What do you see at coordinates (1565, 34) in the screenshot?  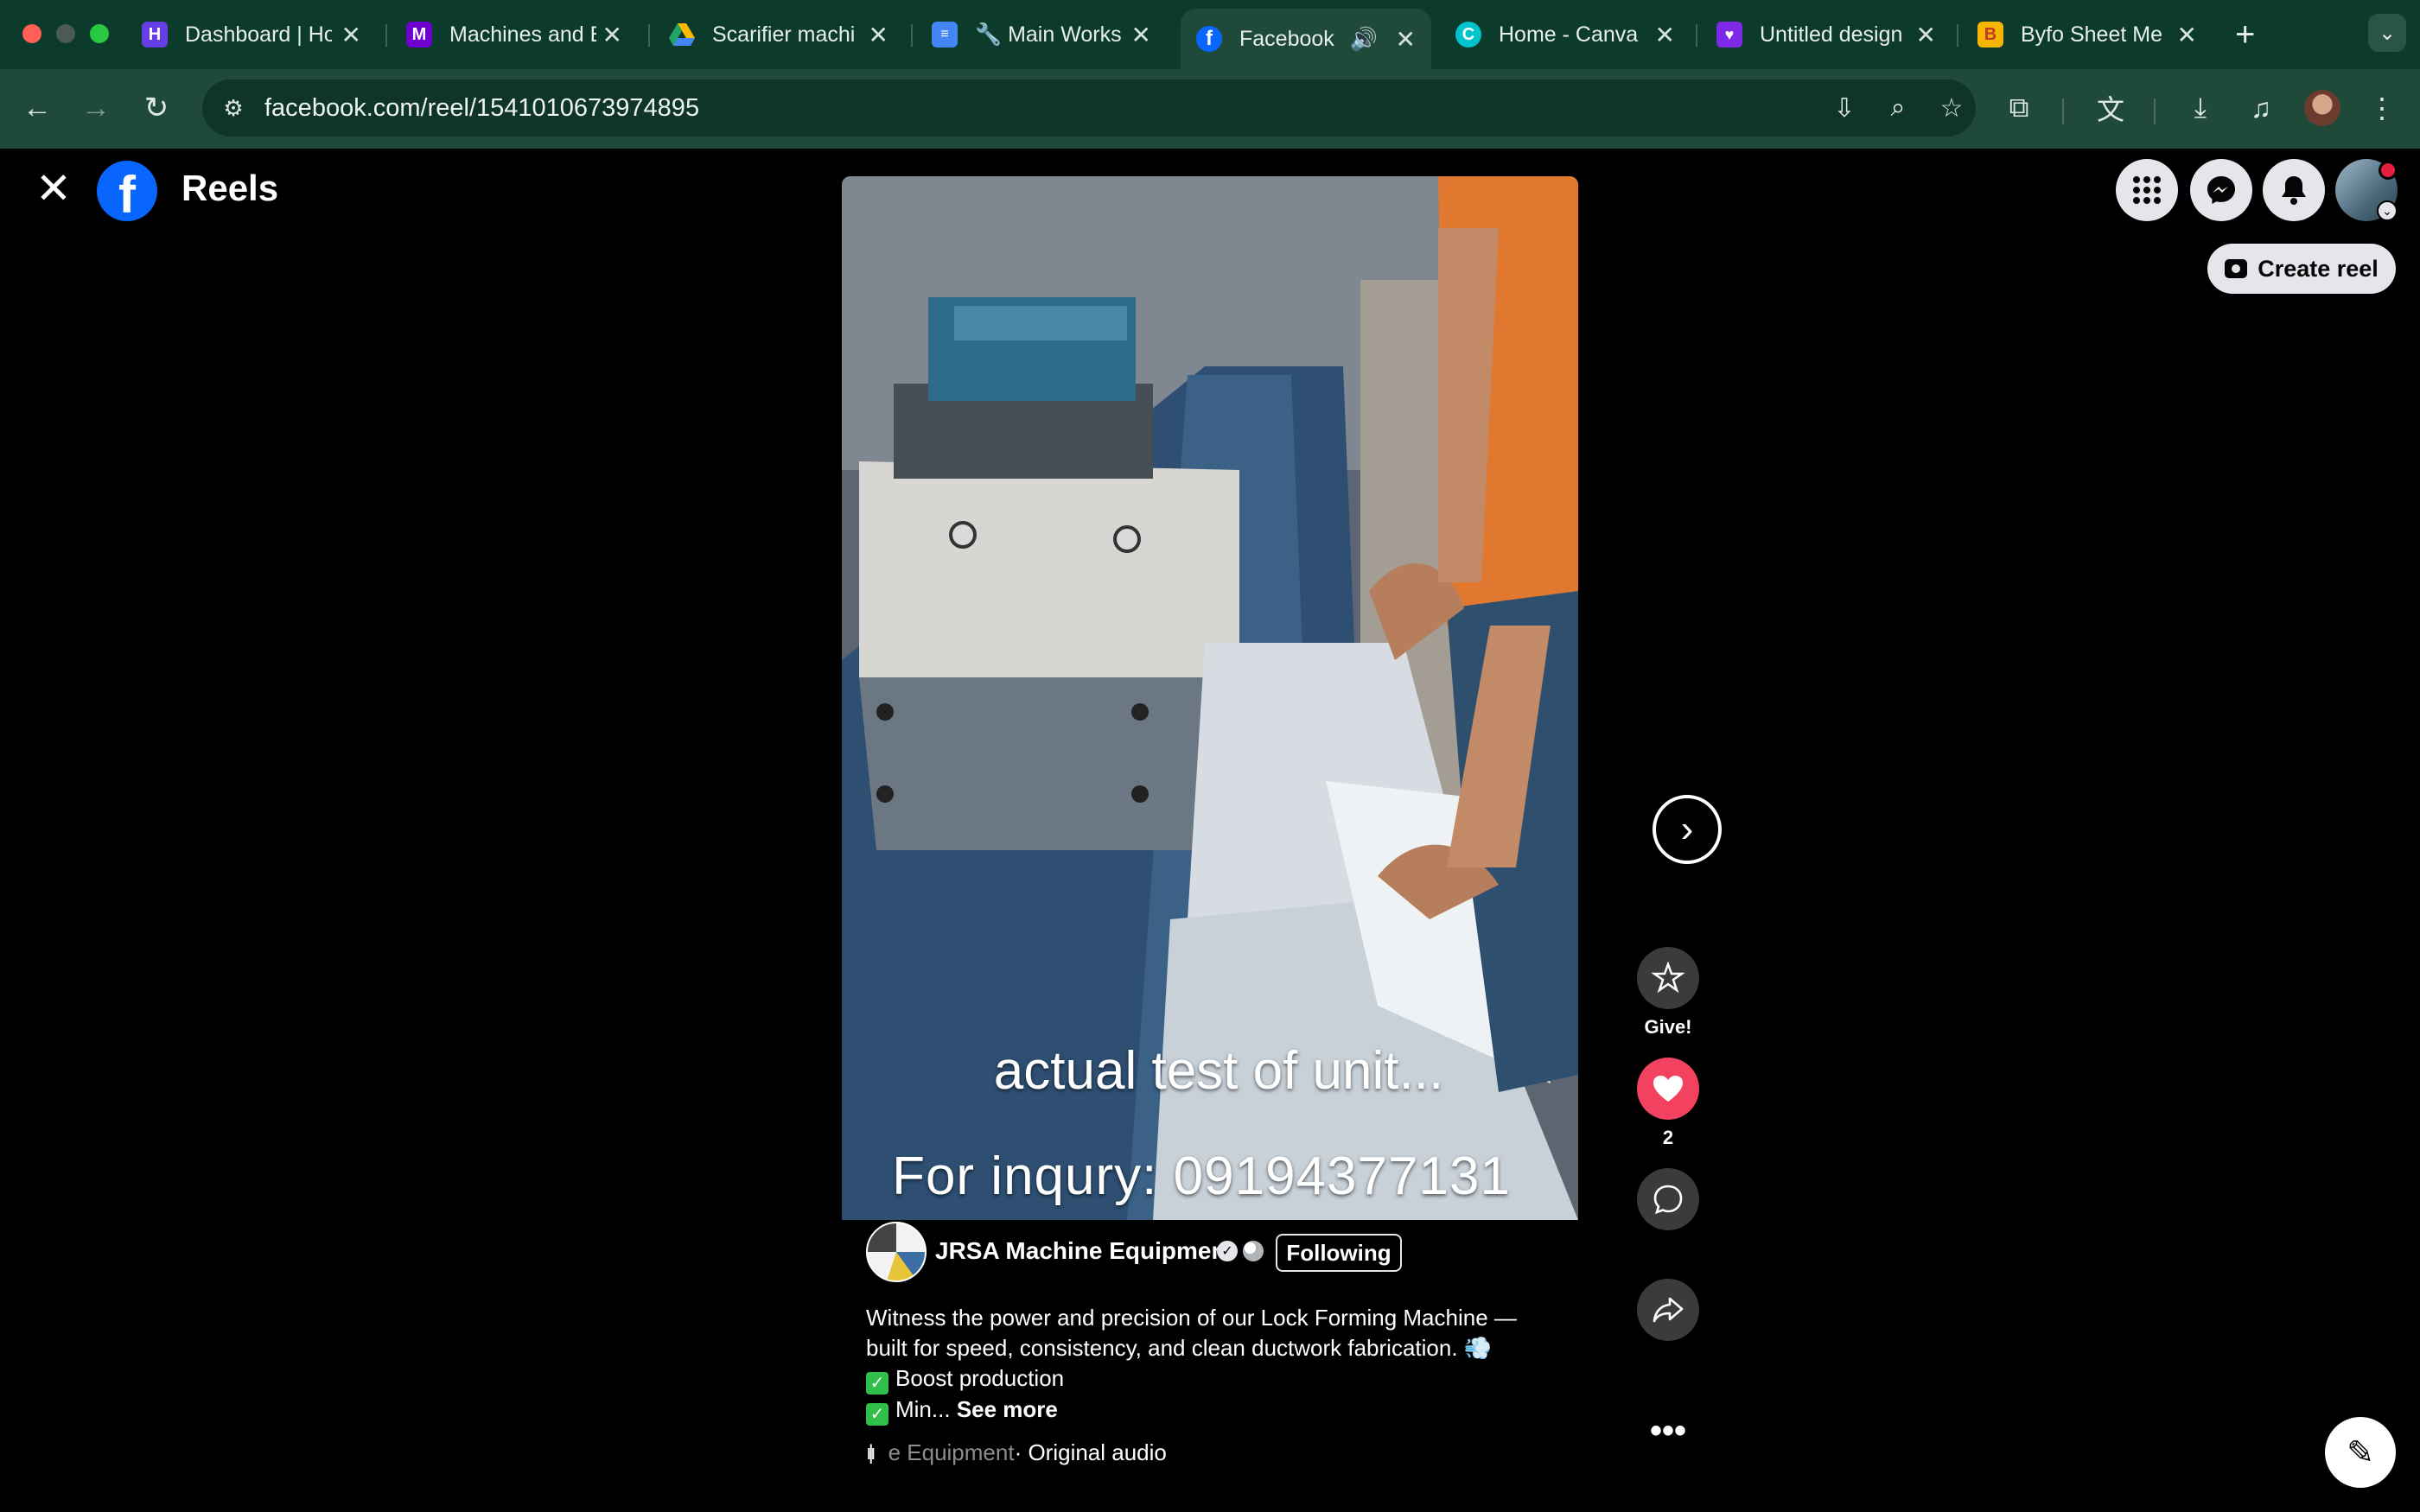 I see `tab-canva: C Home - Canva ✕` at bounding box center [1565, 34].